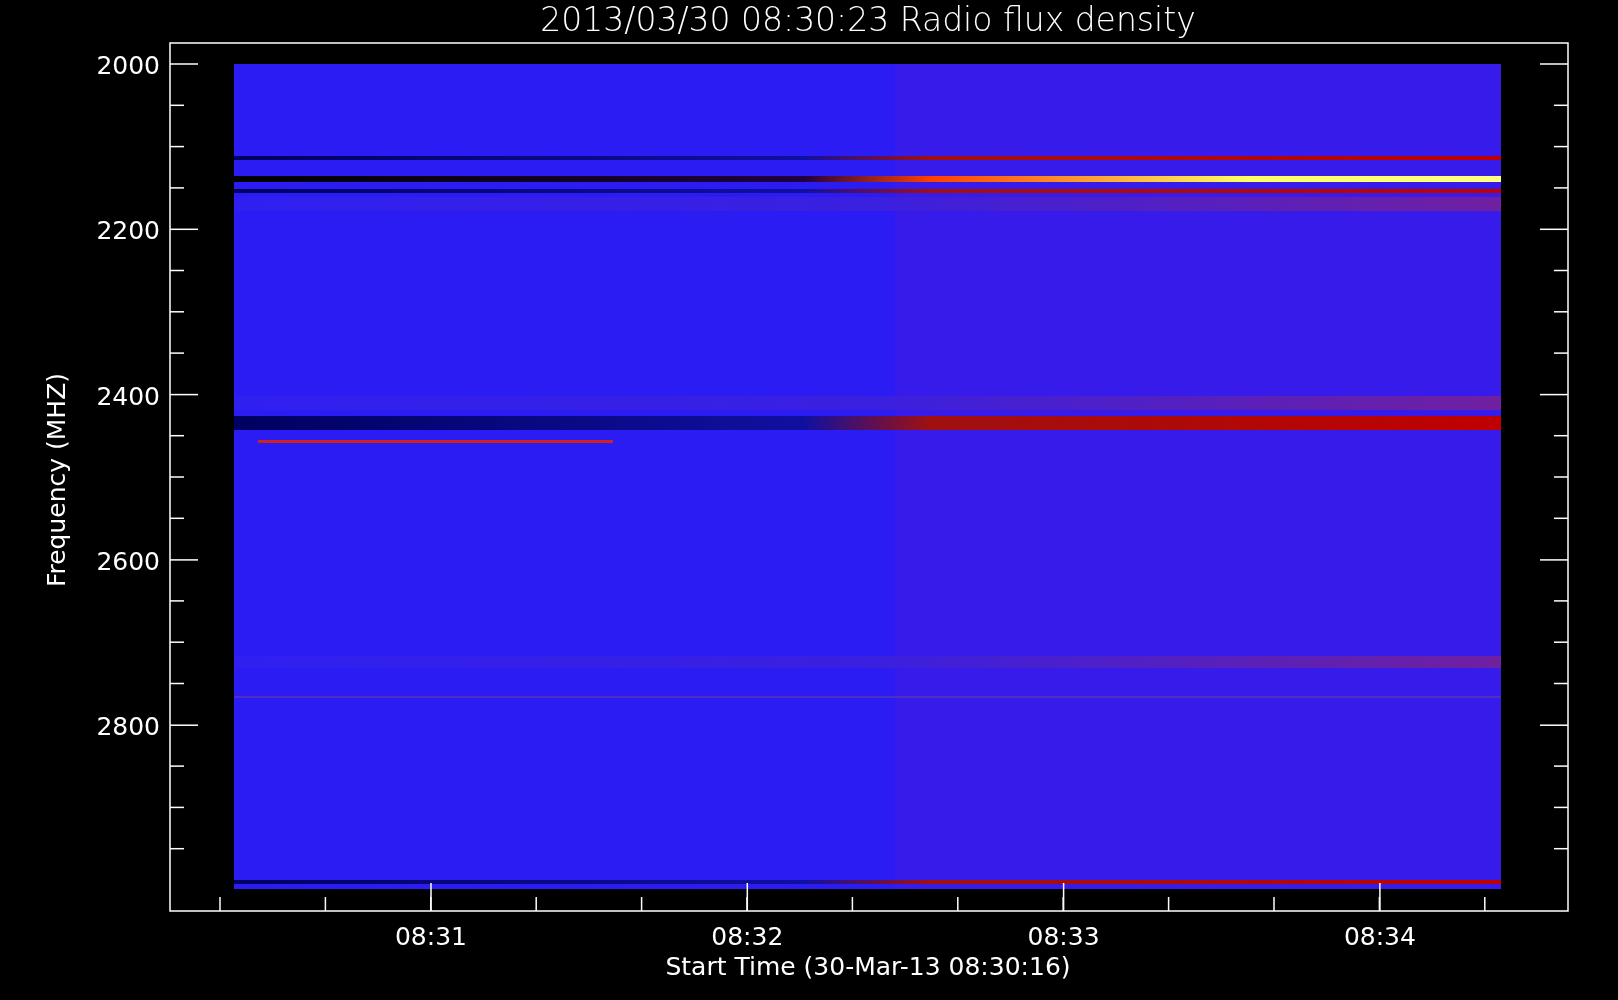 This screenshot has width=1618, height=1000. I want to click on y-tick-label: 2600, so click(128, 561).